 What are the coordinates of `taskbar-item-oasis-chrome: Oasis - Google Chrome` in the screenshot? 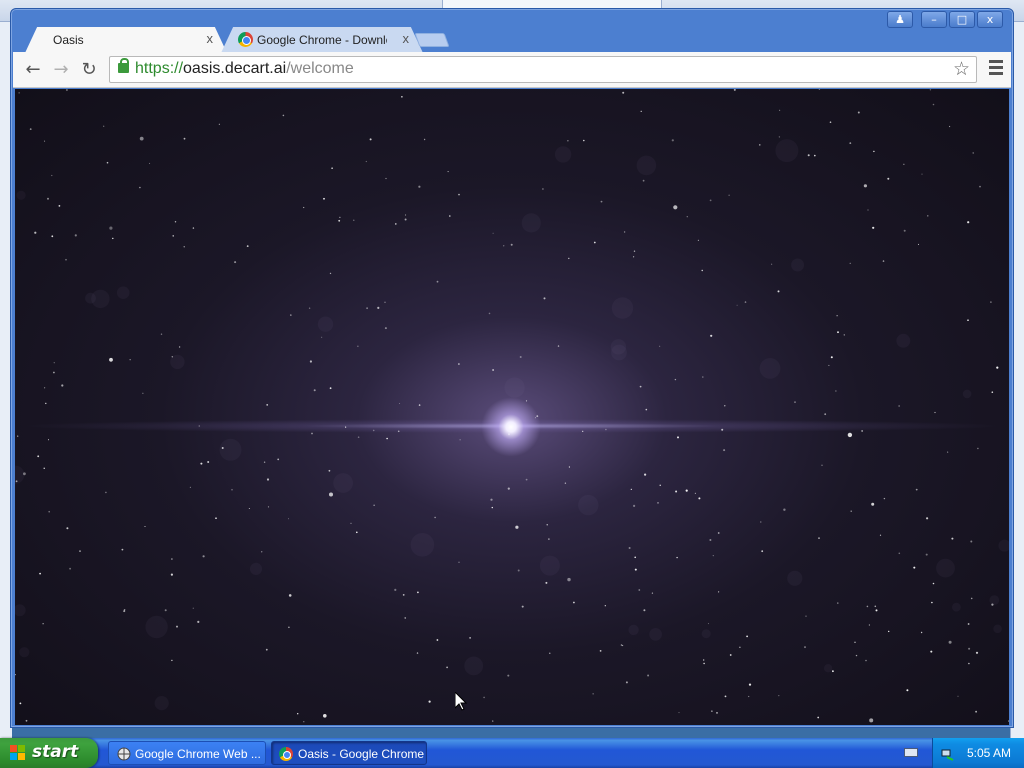 It's located at (349, 753).